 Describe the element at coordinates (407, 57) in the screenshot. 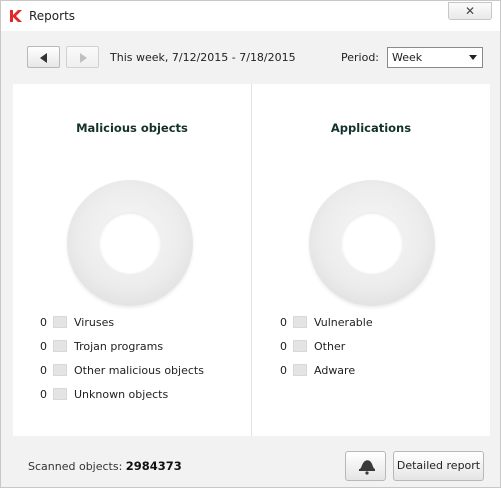

I see `period-selected-value: Week` at that location.